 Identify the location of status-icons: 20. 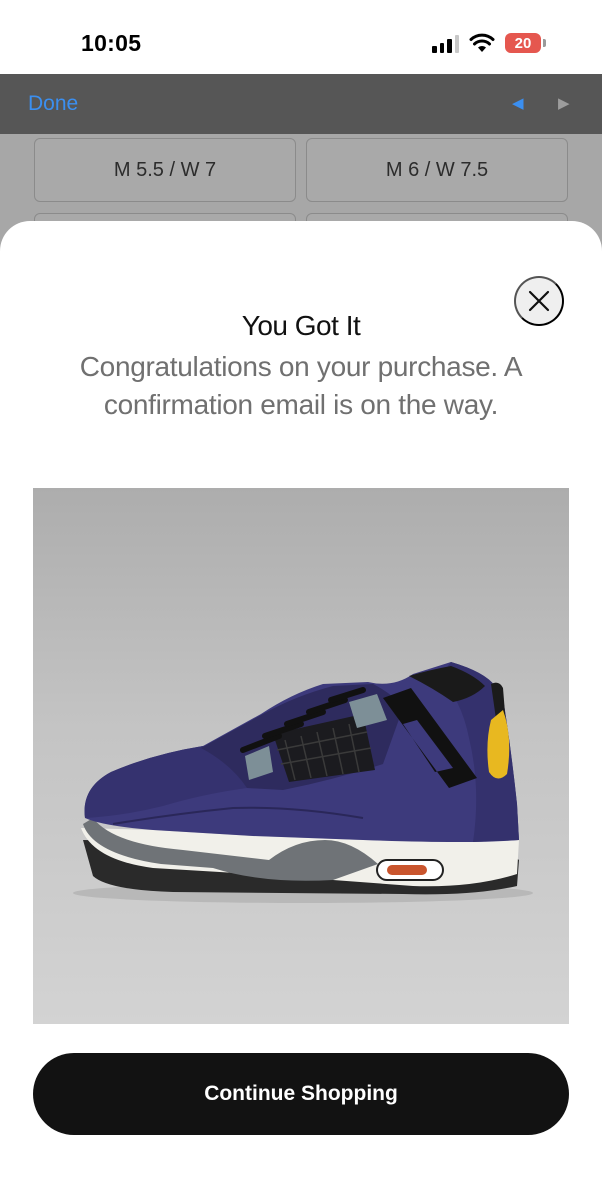
(489, 43).